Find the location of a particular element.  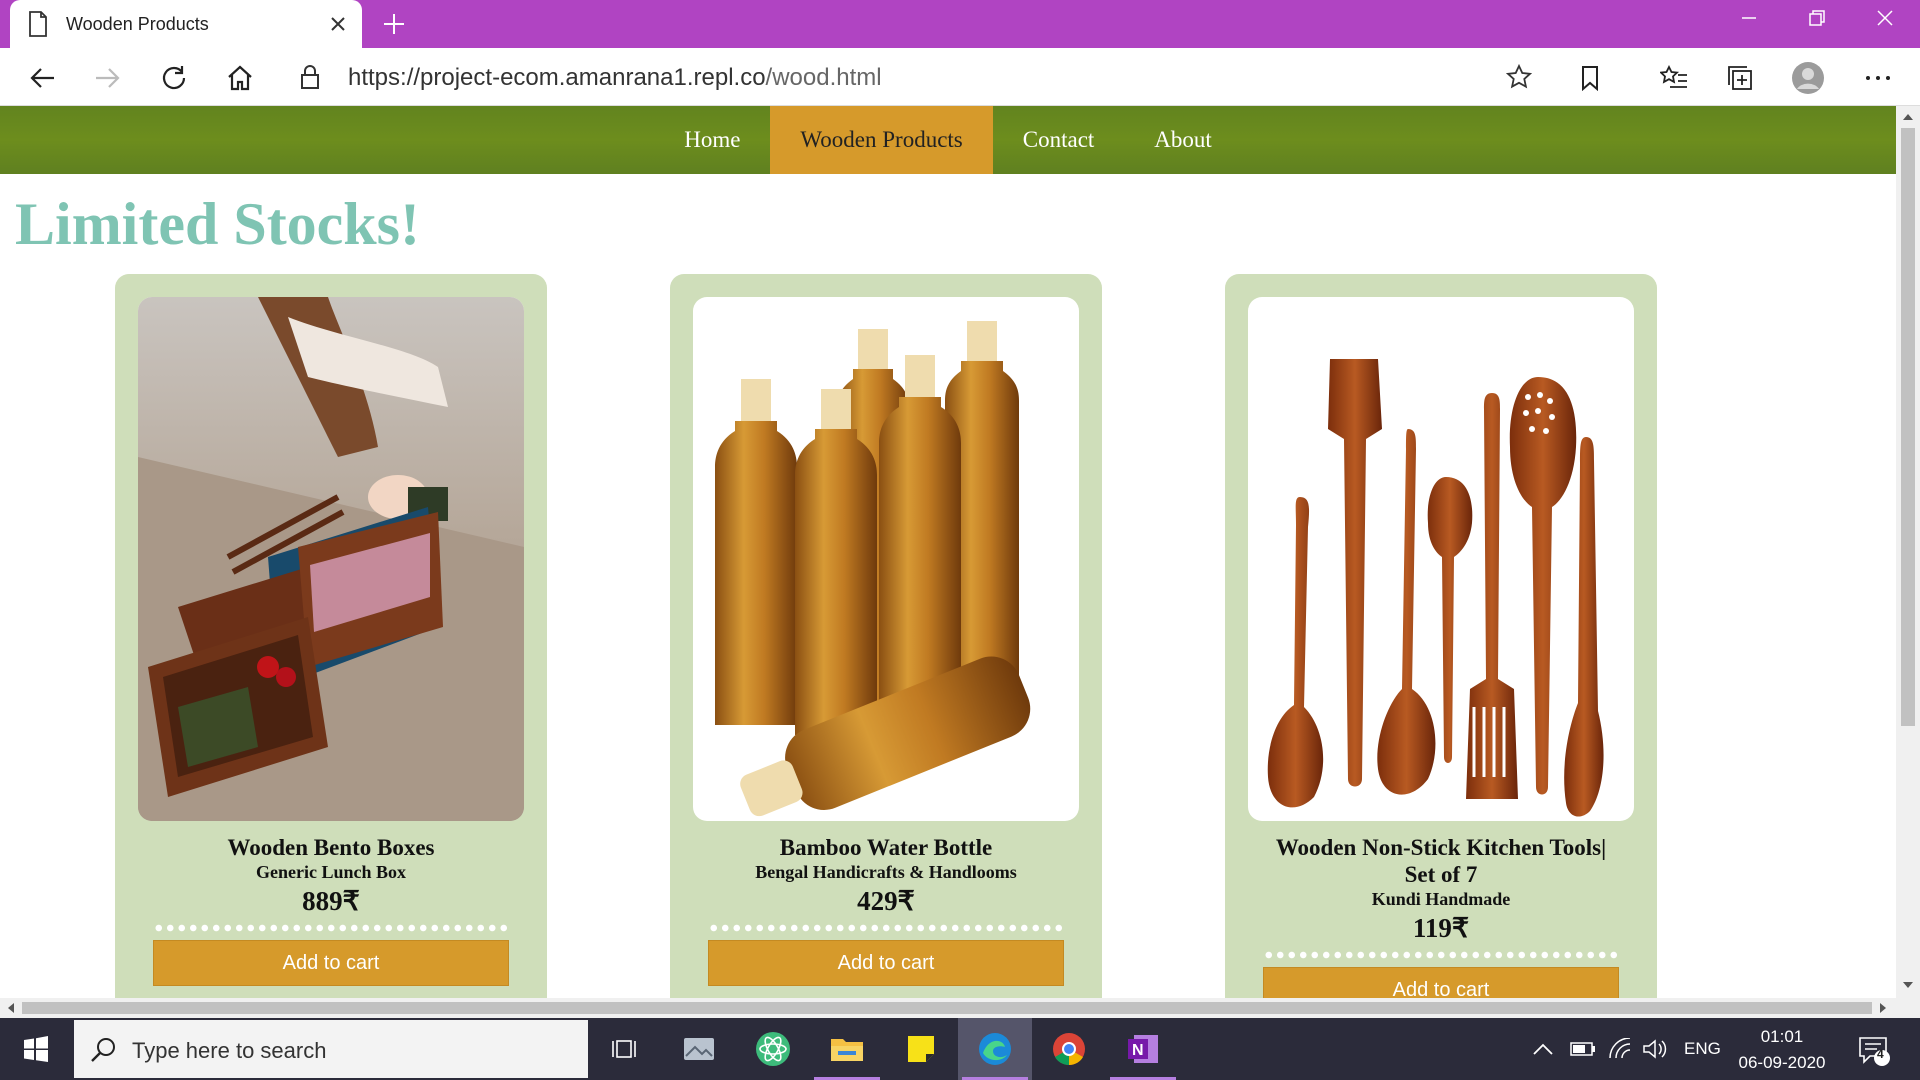

product-image-kitchen-tools is located at coordinates (1441, 559).